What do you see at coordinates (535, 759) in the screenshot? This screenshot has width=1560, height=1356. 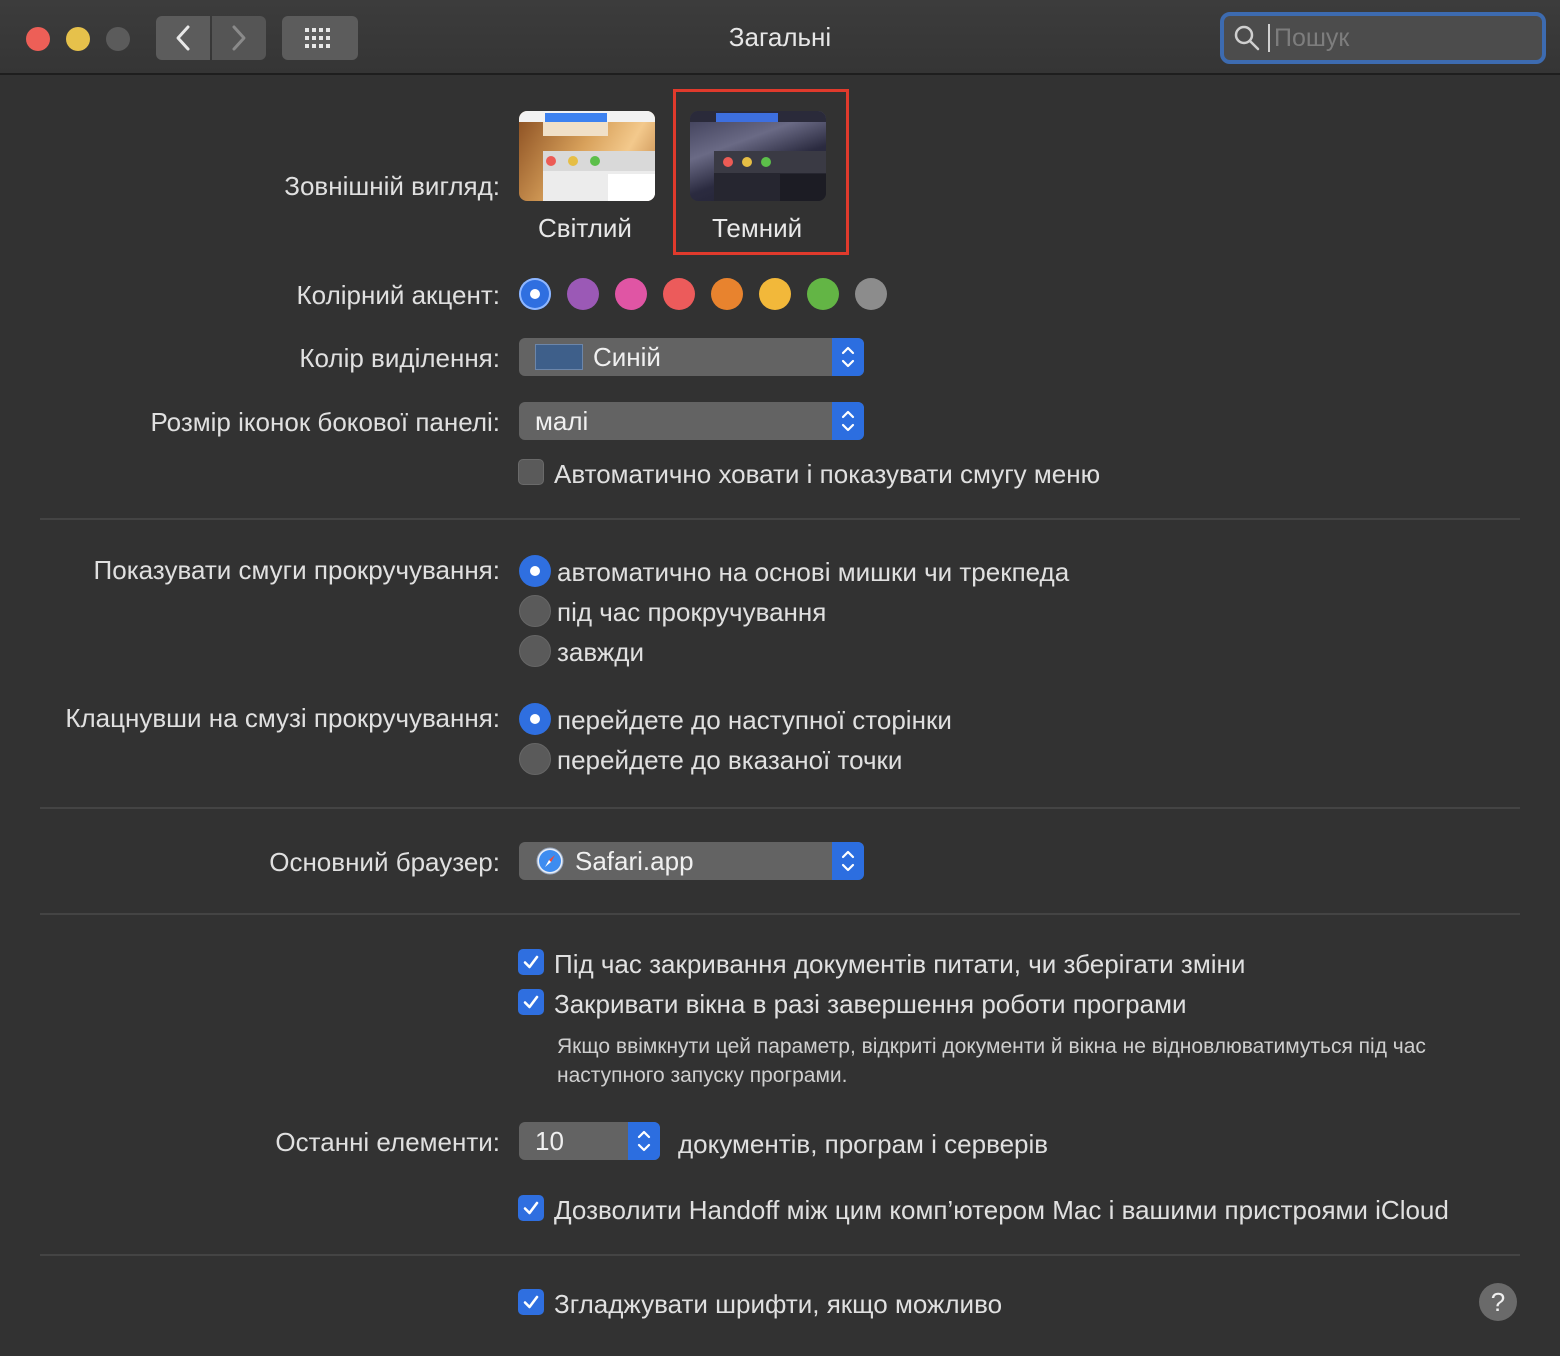 I see `scroll-click-spot-radio` at bounding box center [535, 759].